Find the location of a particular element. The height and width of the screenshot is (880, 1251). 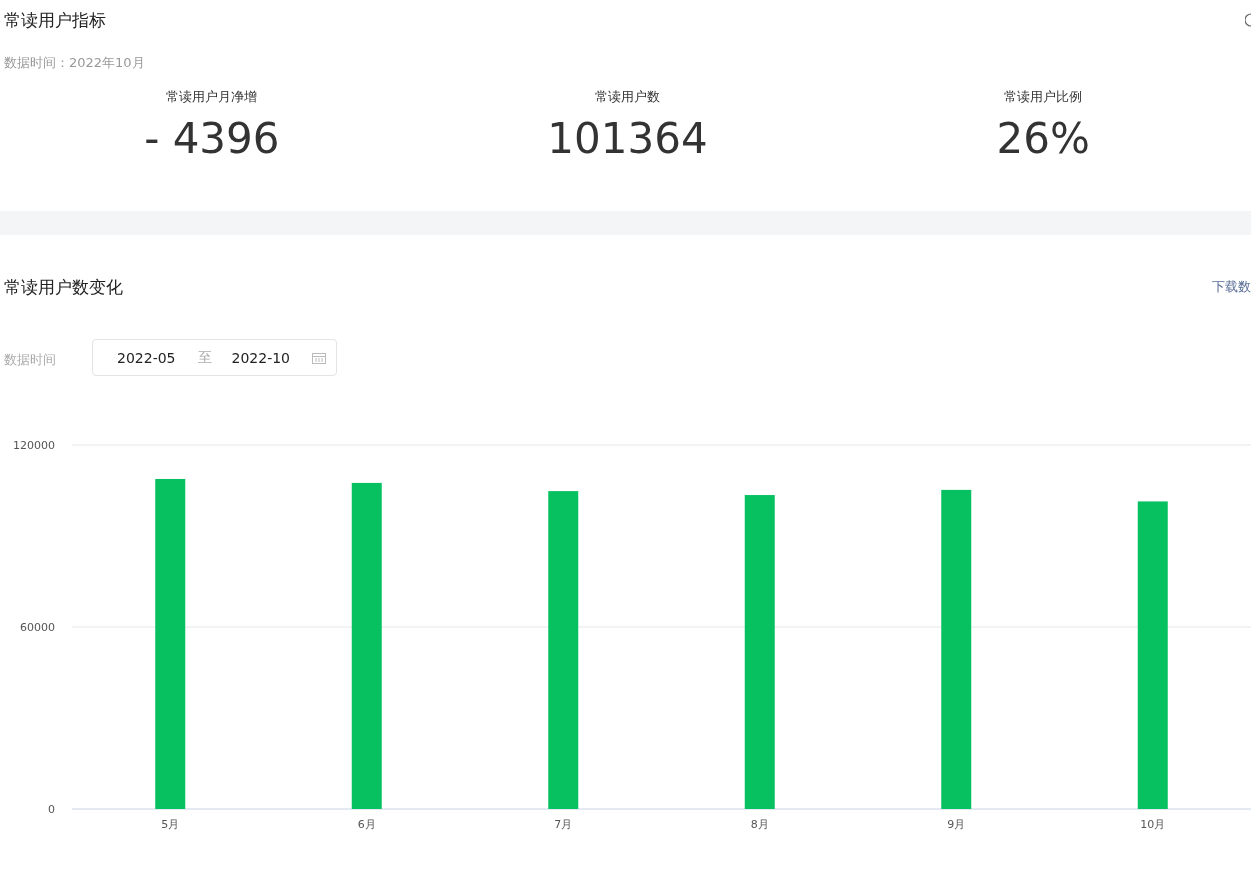

download-link: 下载数 is located at coordinates (1231, 287).